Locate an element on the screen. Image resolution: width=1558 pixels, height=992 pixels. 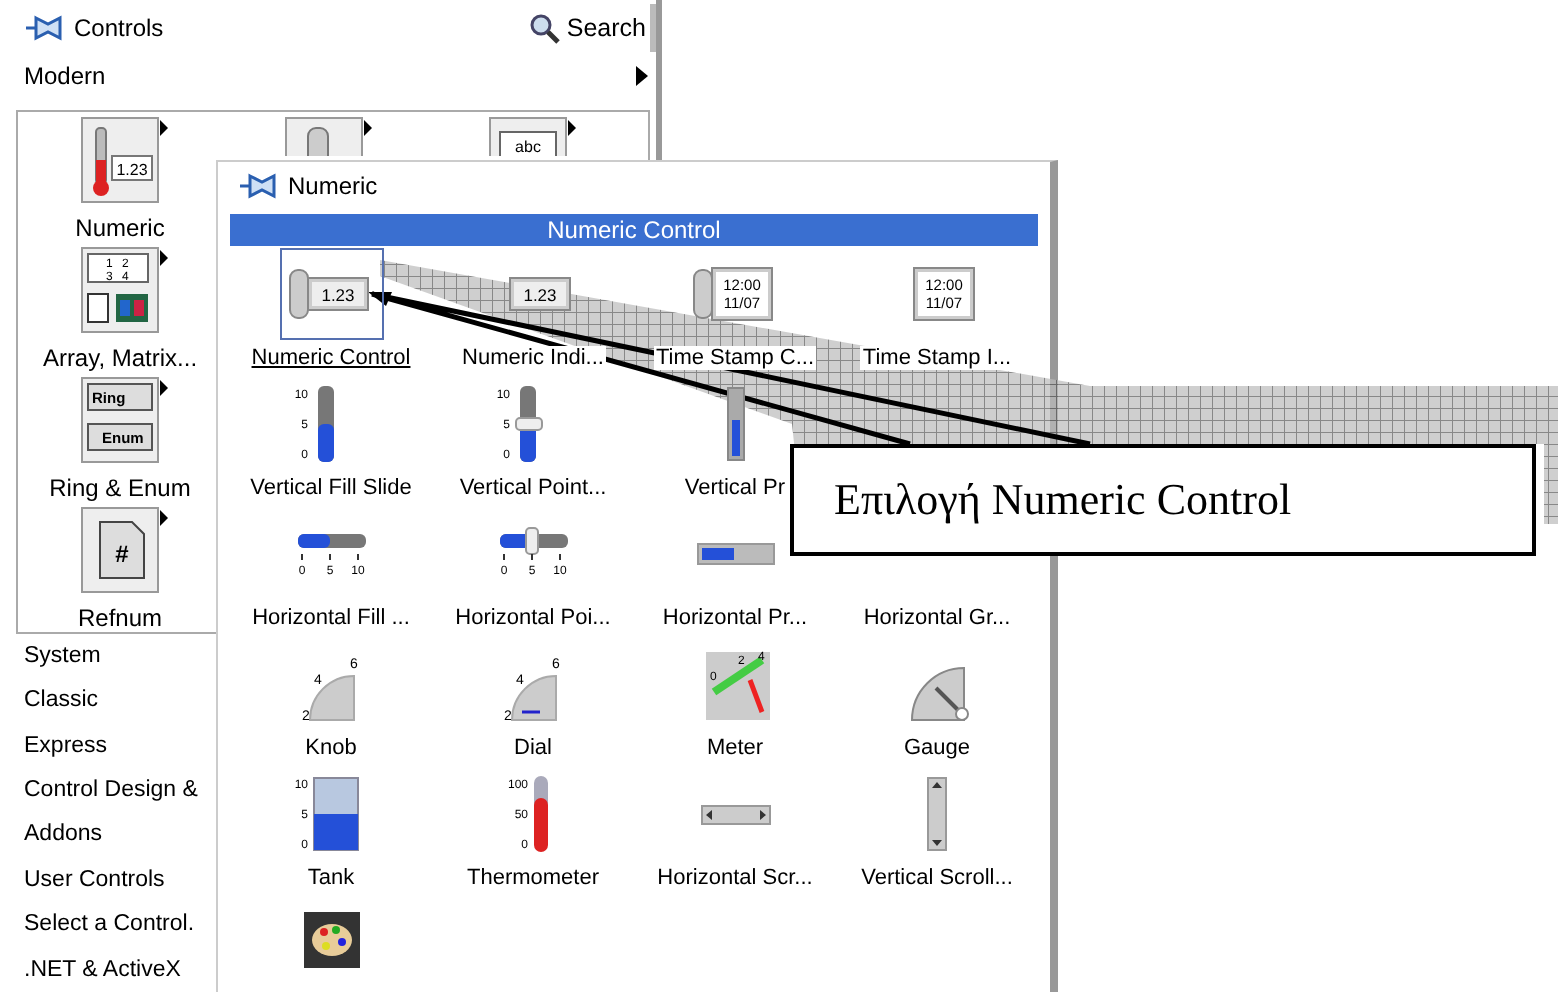
category-item: Express is located at coordinates (66, 746).